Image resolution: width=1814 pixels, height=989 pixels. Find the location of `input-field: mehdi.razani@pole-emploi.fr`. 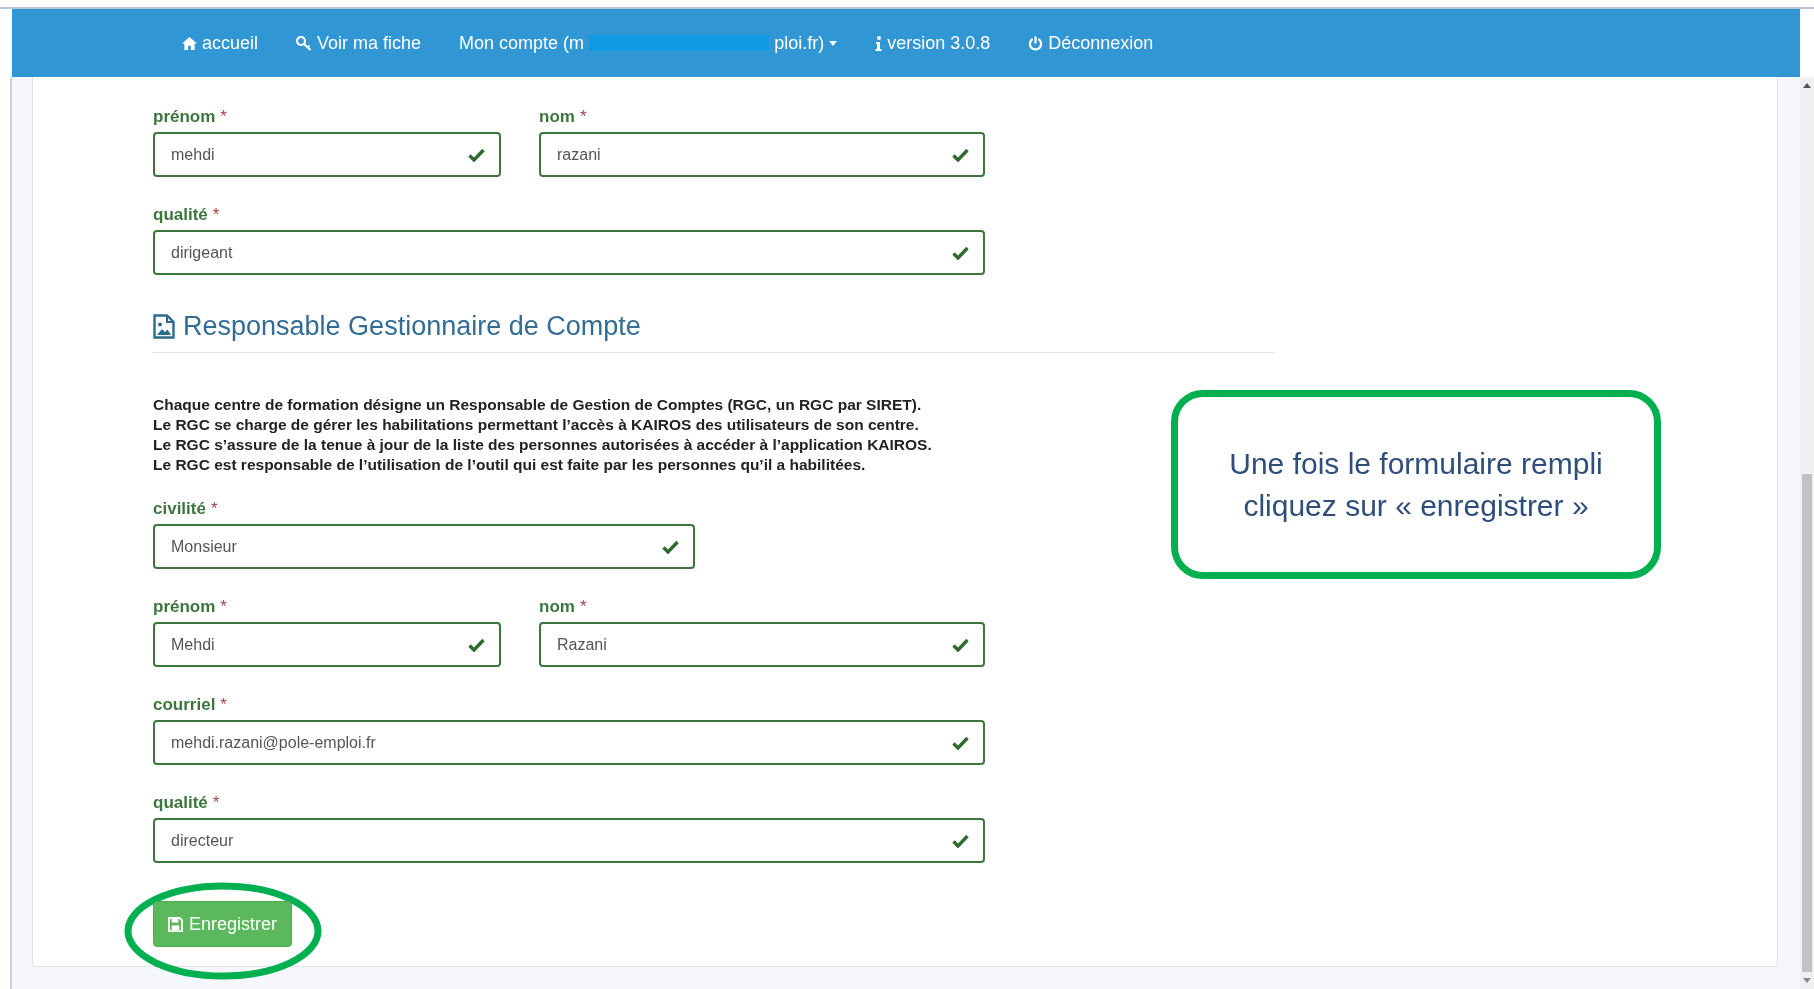

input-field: mehdi.razani@pole-emploi.fr is located at coordinates (569, 742).